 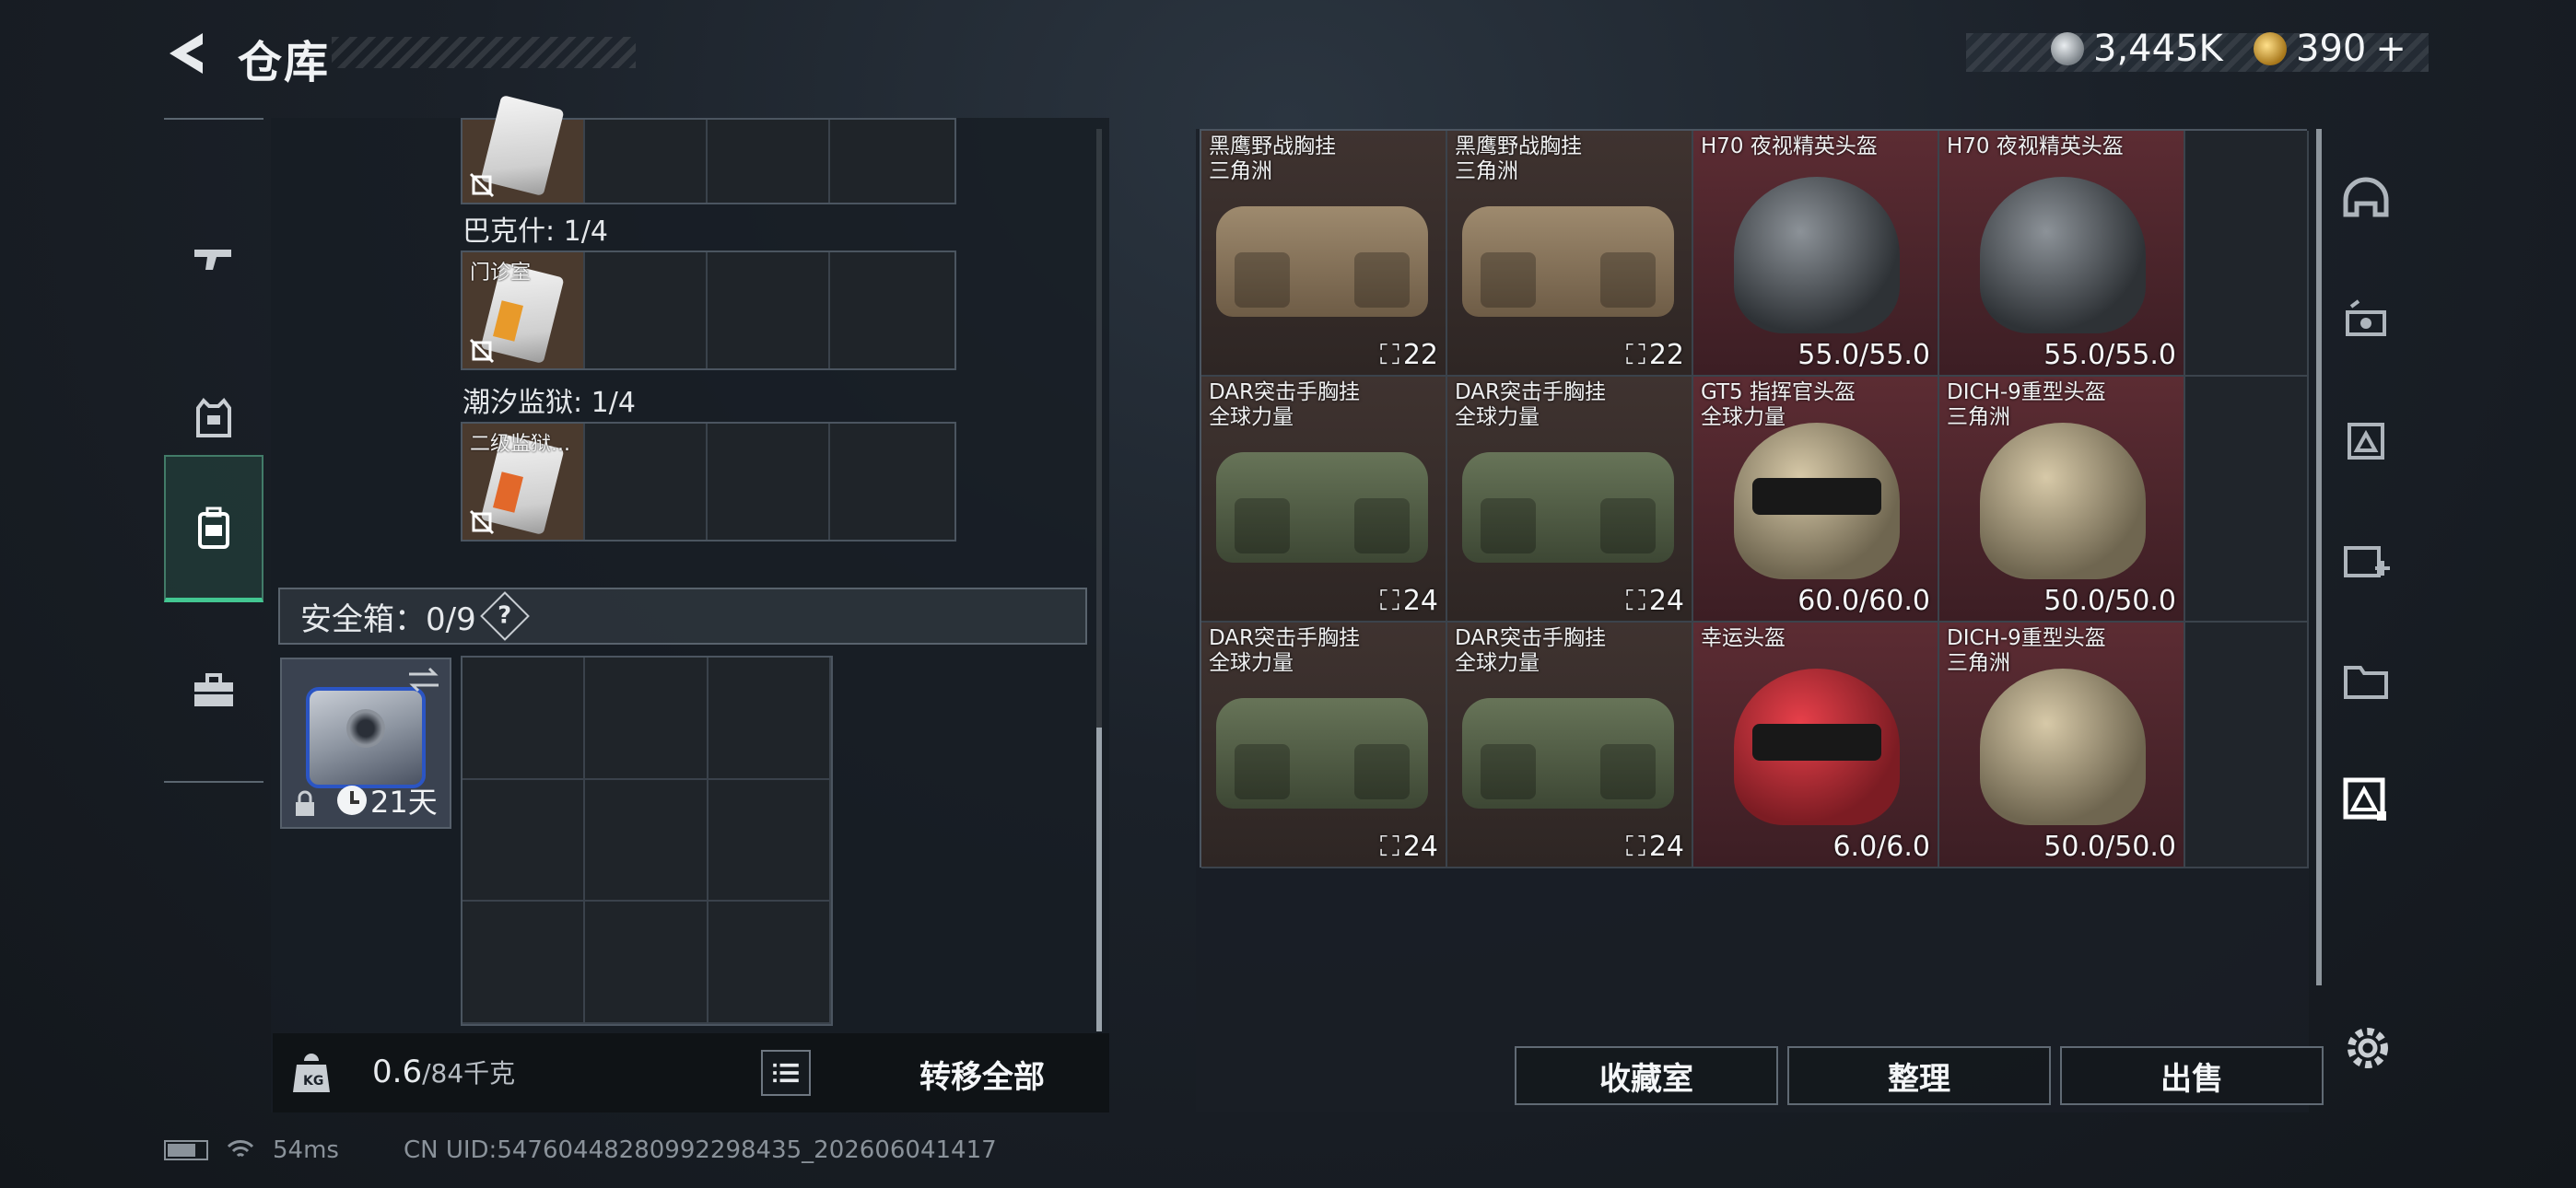 What do you see at coordinates (2192, 1075) in the screenshot?
I see `sell-button: 出售` at bounding box center [2192, 1075].